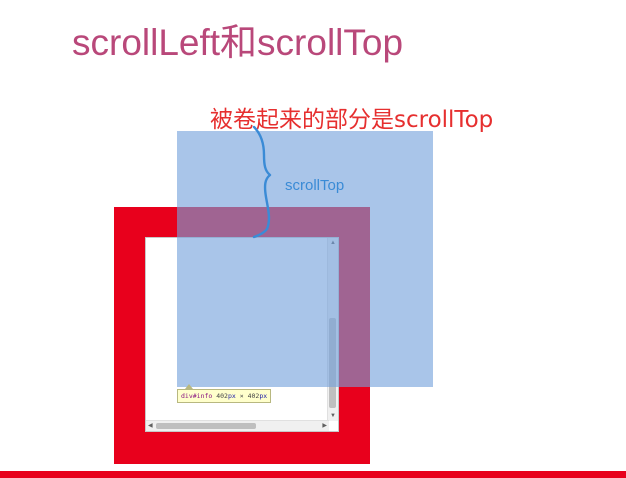 This screenshot has height=478, width=626. I want to click on slide-title: scrollLeft和scrollTop, so click(238, 42).